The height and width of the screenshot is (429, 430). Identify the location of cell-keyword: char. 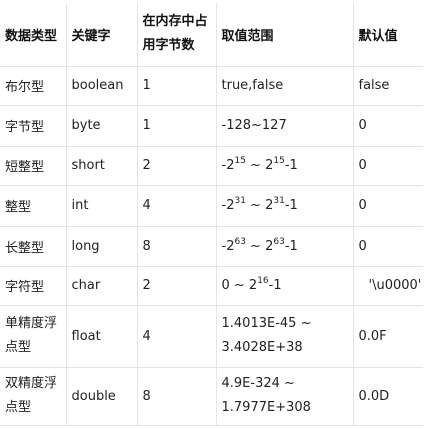
(102, 286).